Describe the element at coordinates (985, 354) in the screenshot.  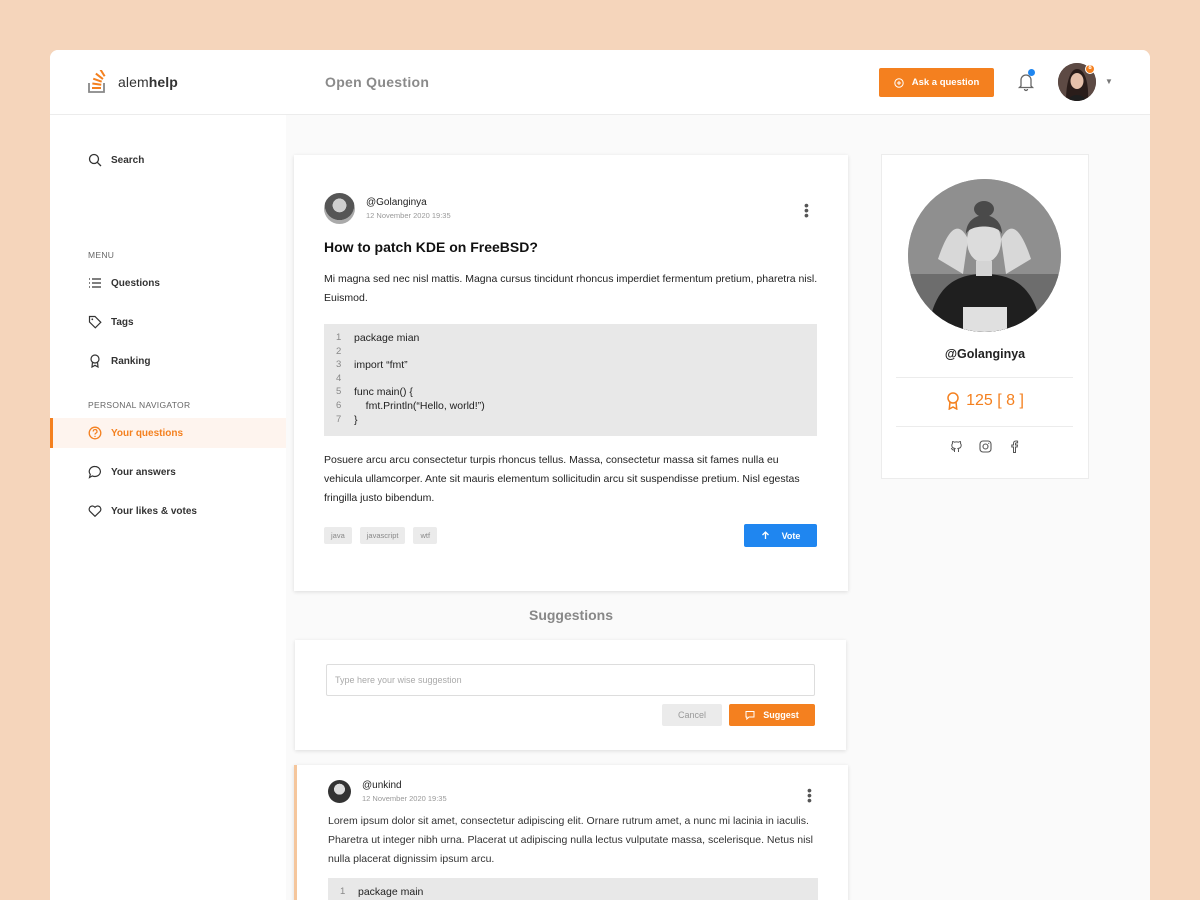
I see `profile-name: @Golanginya` at that location.